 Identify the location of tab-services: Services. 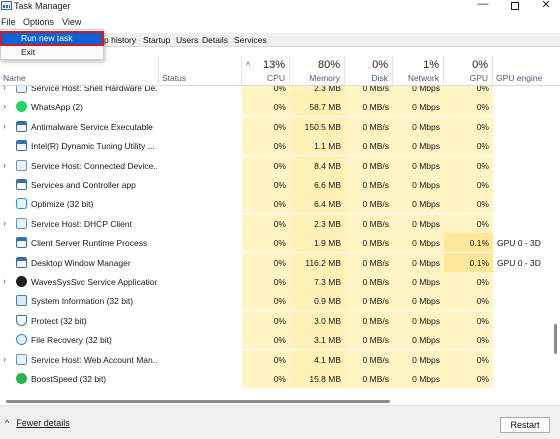
(250, 40).